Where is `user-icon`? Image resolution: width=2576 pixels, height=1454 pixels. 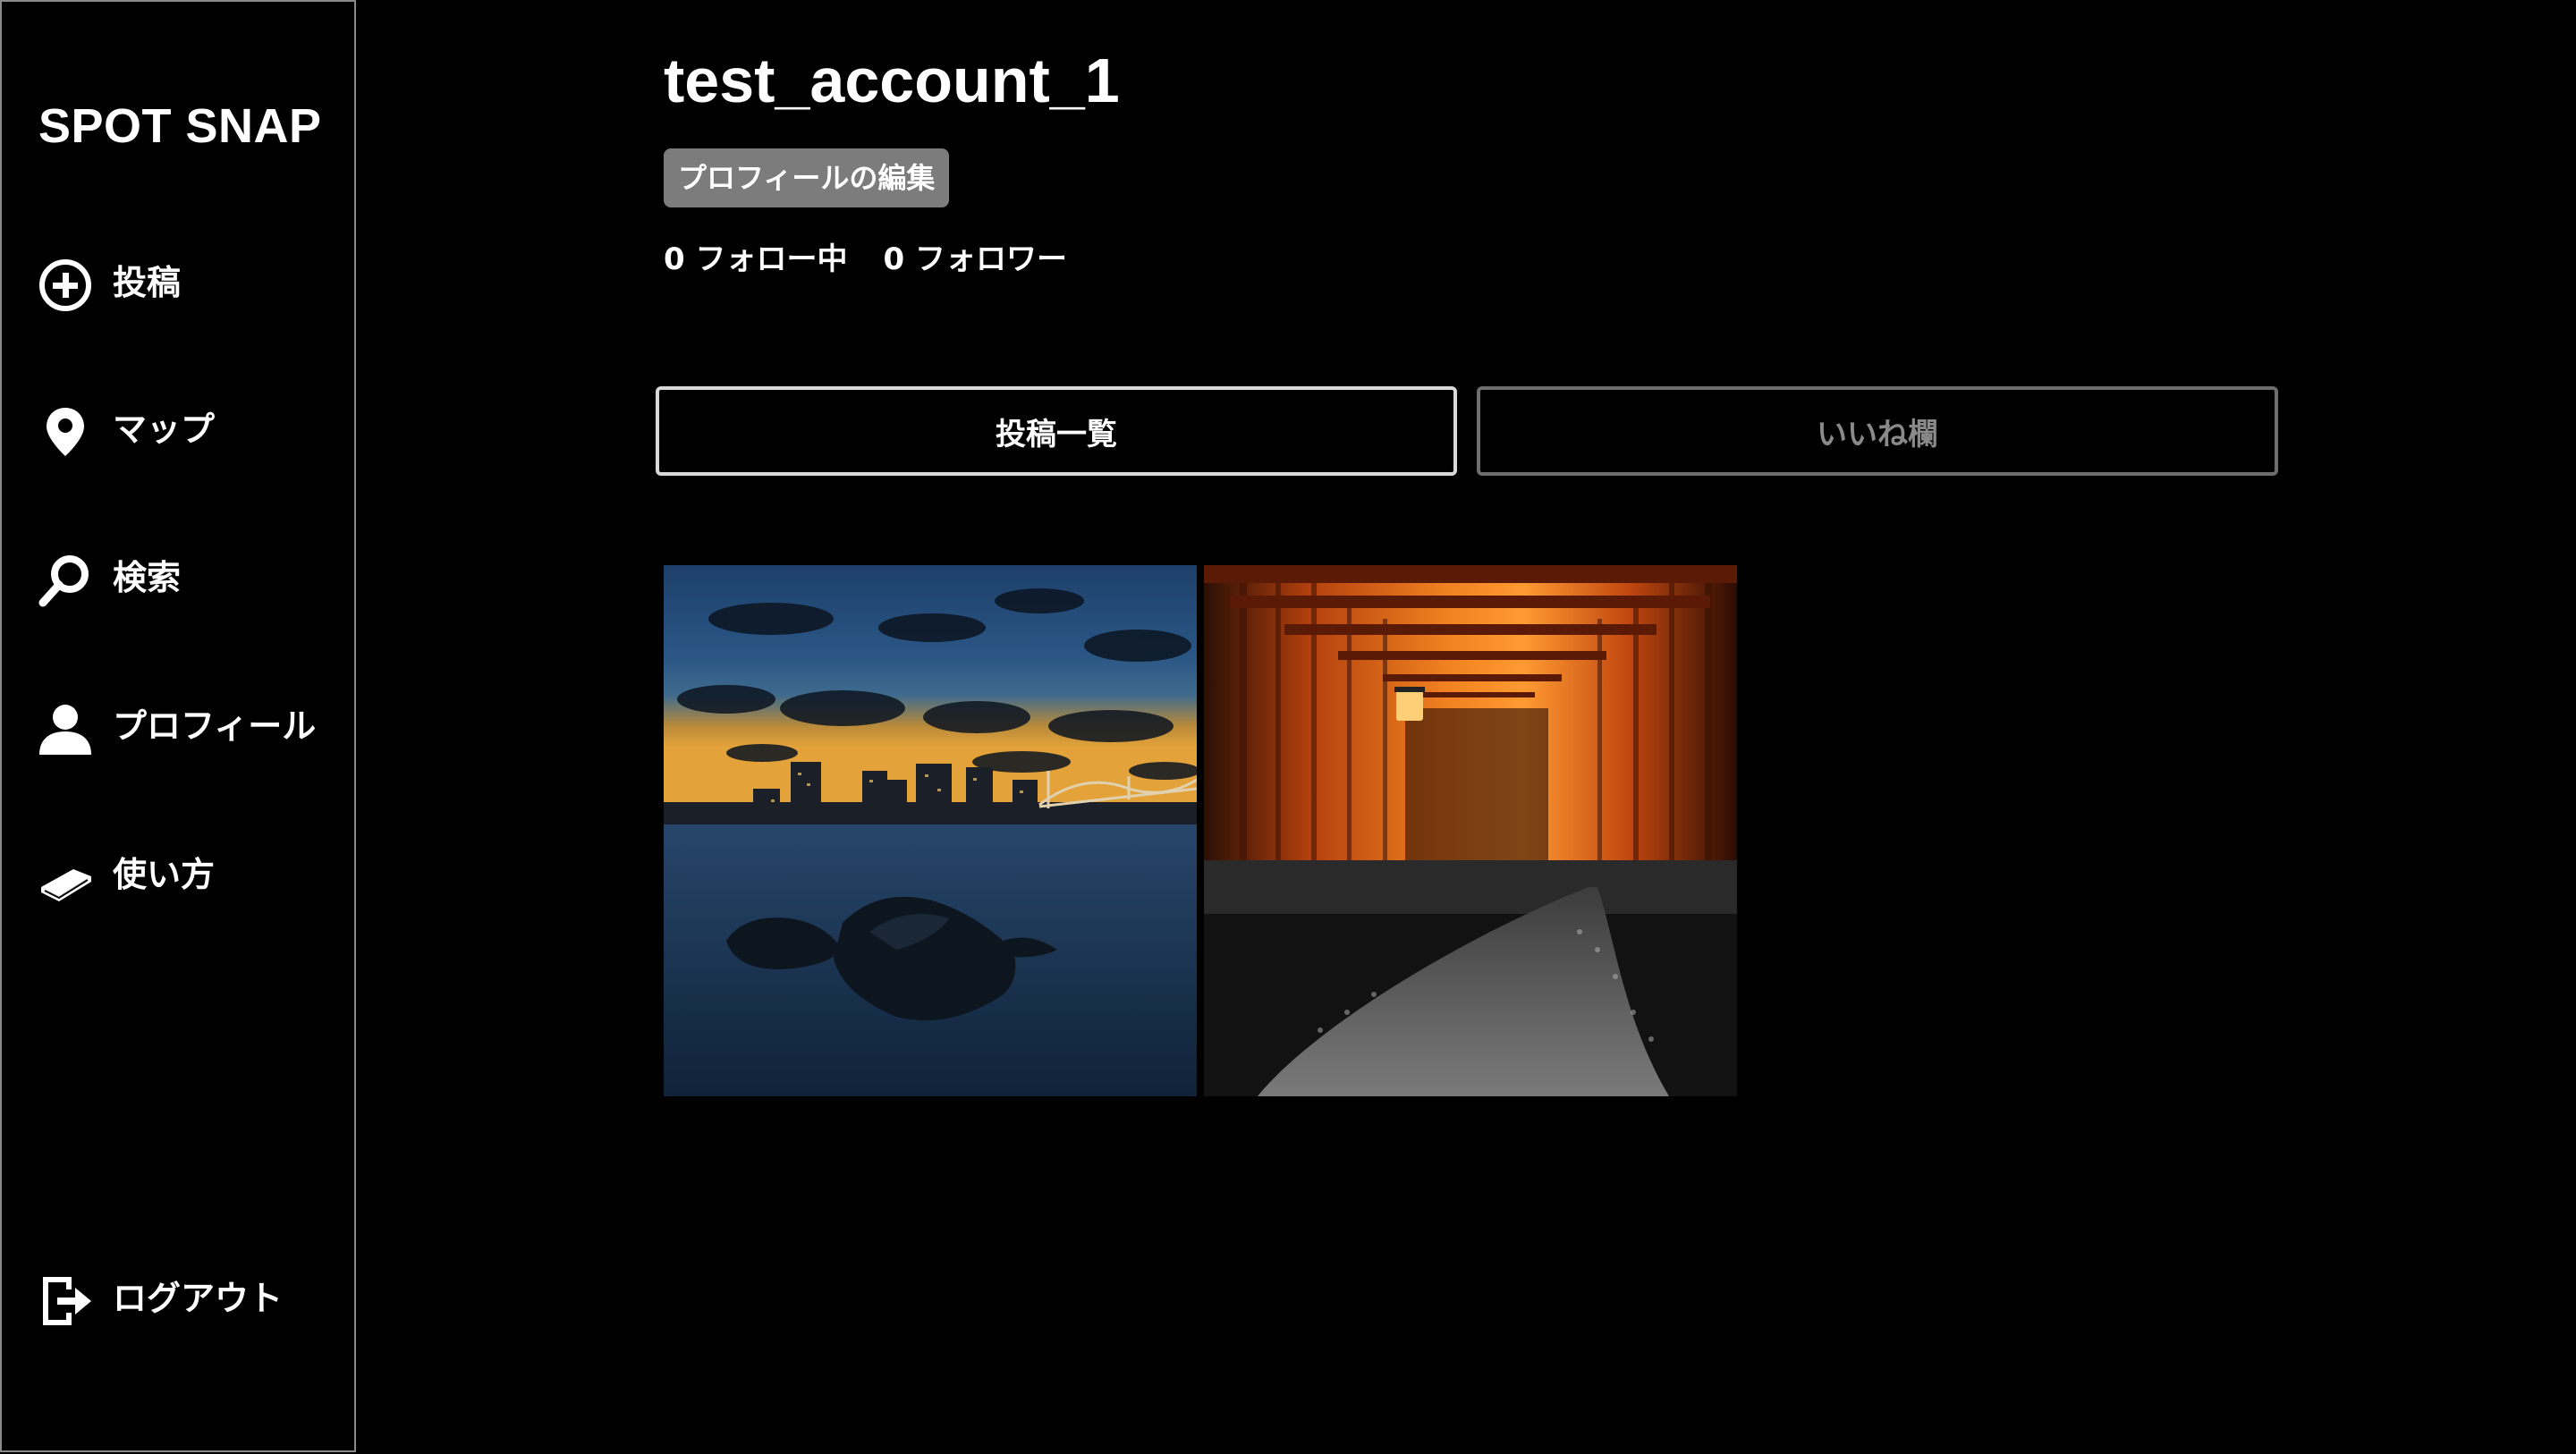 user-icon is located at coordinates (65, 729).